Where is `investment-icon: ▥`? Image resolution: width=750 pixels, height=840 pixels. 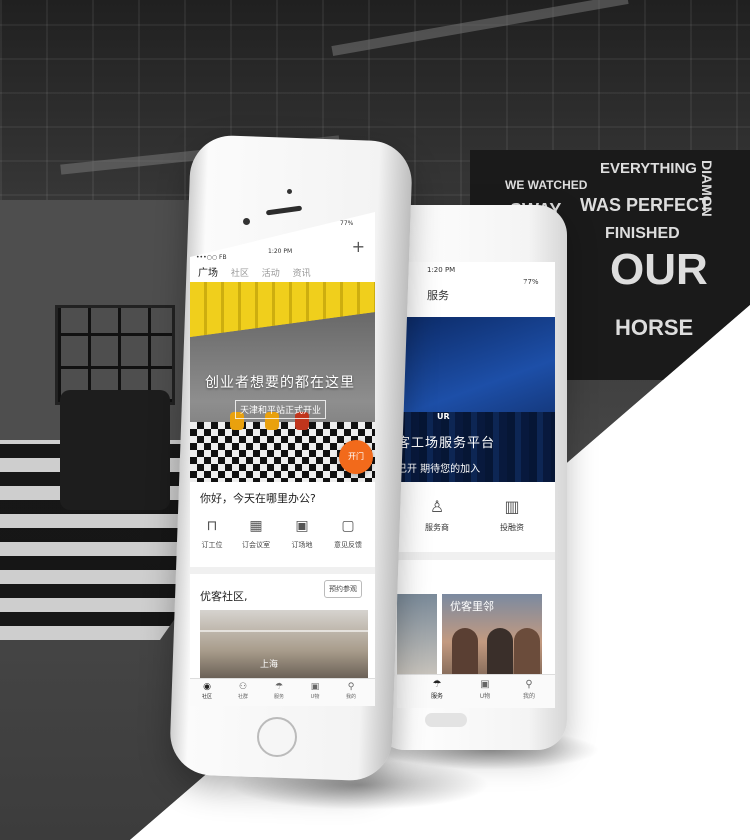
investment-icon: ▥ is located at coordinates (512, 506).